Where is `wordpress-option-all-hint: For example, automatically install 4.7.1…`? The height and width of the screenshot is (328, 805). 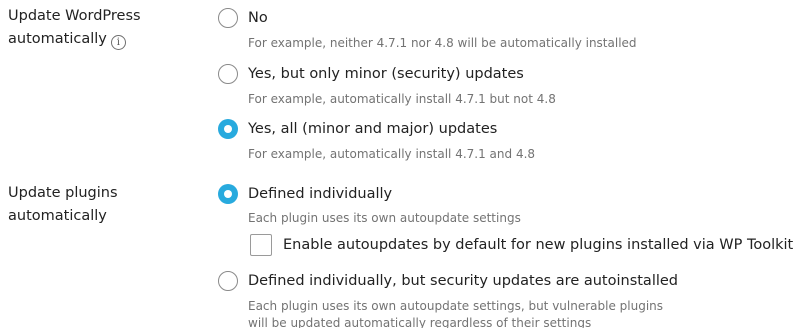
wordpress-option-all-hint: For example, automatically install 4.7.1… is located at coordinates (392, 154).